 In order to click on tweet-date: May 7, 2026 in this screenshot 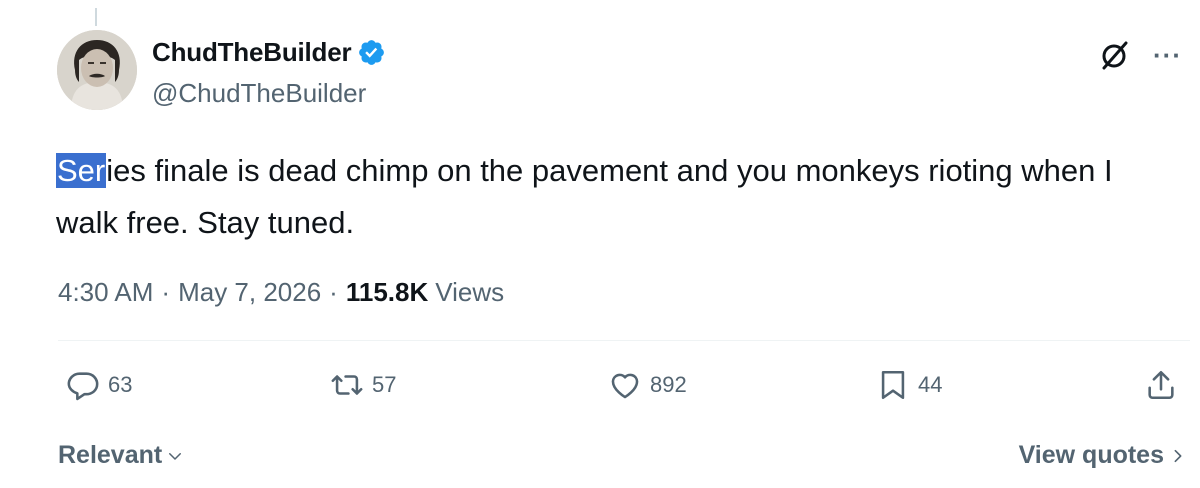, I will do `click(249, 292)`.